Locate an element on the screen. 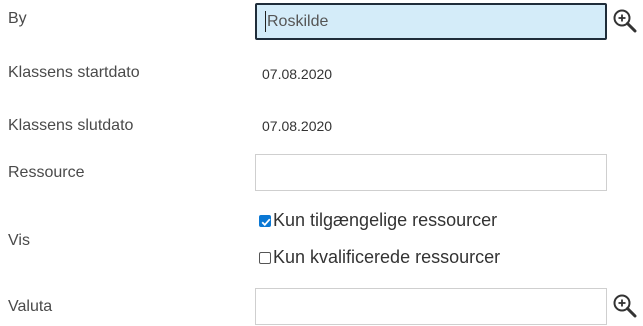 The width and height of the screenshot is (643, 326). checkbox-kvalificerede is located at coordinates (265, 258).